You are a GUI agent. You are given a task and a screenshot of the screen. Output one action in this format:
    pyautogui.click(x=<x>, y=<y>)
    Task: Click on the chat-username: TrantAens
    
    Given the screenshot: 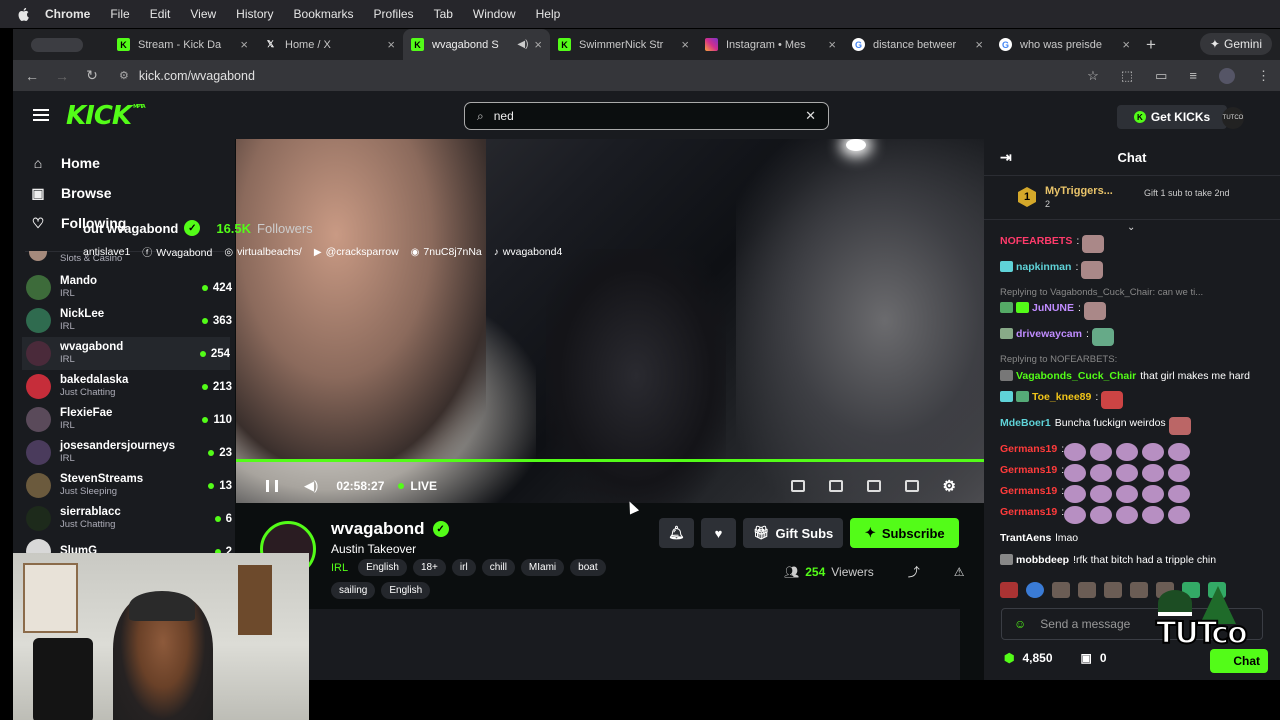 What is the action you would take?
    pyautogui.click(x=1025, y=539)
    